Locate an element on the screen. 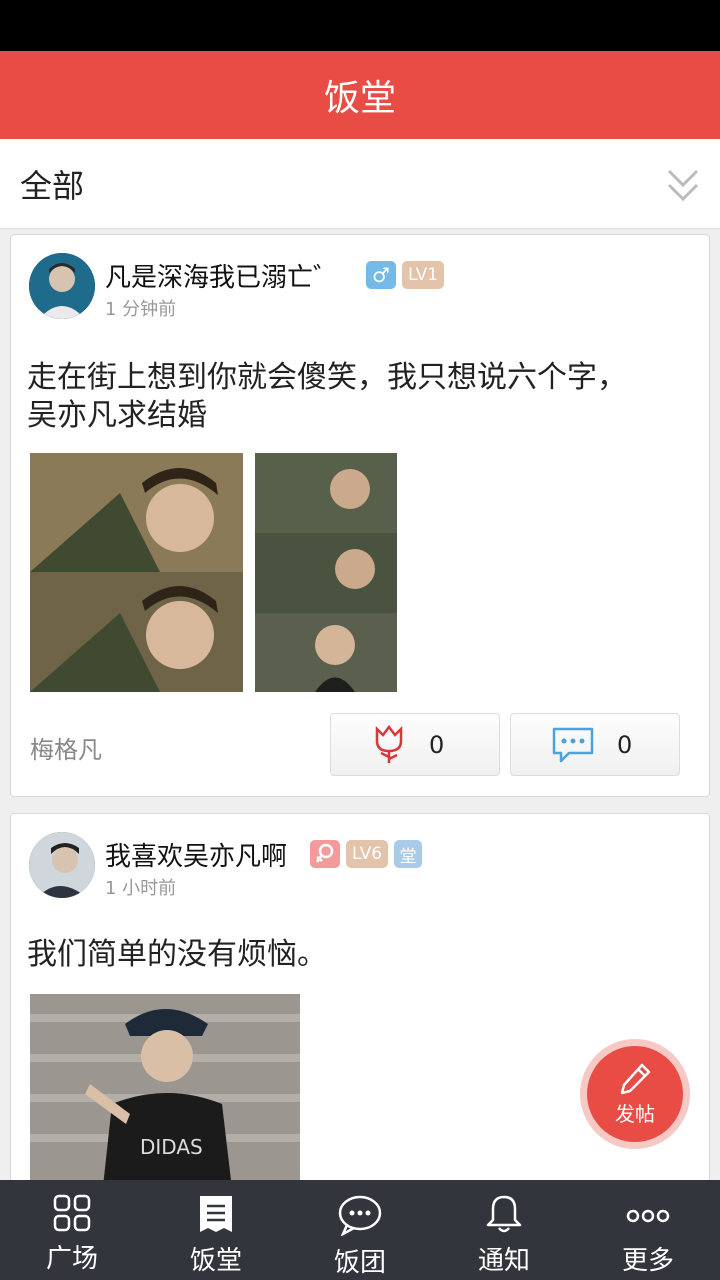 The height and width of the screenshot is (1280, 720). like-count: 0 is located at coordinates (437, 744).